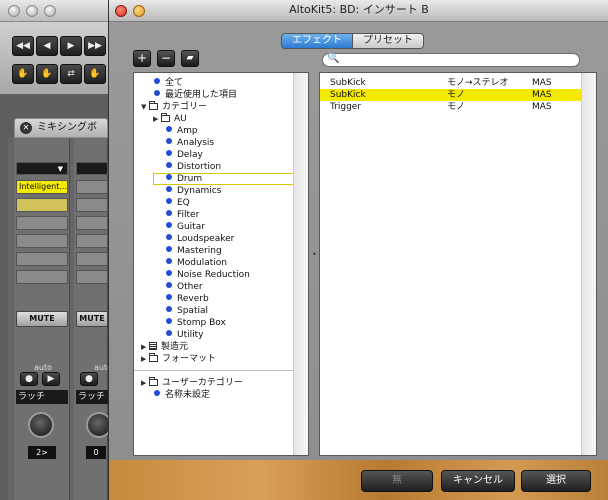 This screenshot has width=608, height=500. What do you see at coordinates (61, 128) in the screenshot?
I see `mixing-board-tab: ✕ ミキシングボ` at bounding box center [61, 128].